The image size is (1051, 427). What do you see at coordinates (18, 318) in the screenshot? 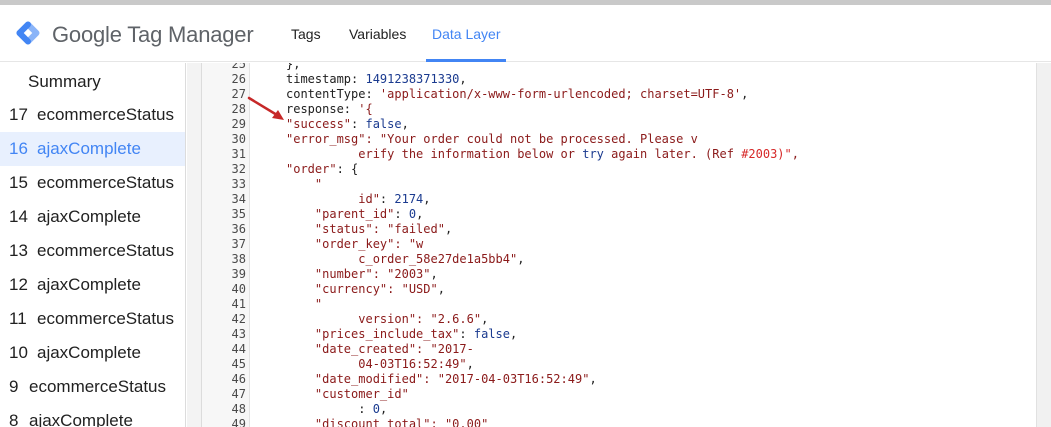
I see `event-number: 11` at bounding box center [18, 318].